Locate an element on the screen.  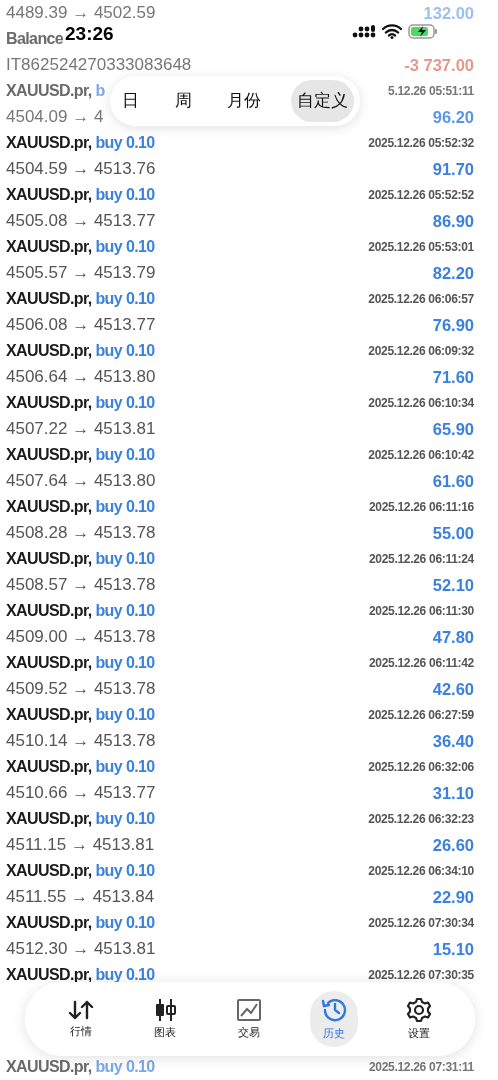
deal-prices: 4510.66 → 4513.77 is located at coordinates (81, 793).